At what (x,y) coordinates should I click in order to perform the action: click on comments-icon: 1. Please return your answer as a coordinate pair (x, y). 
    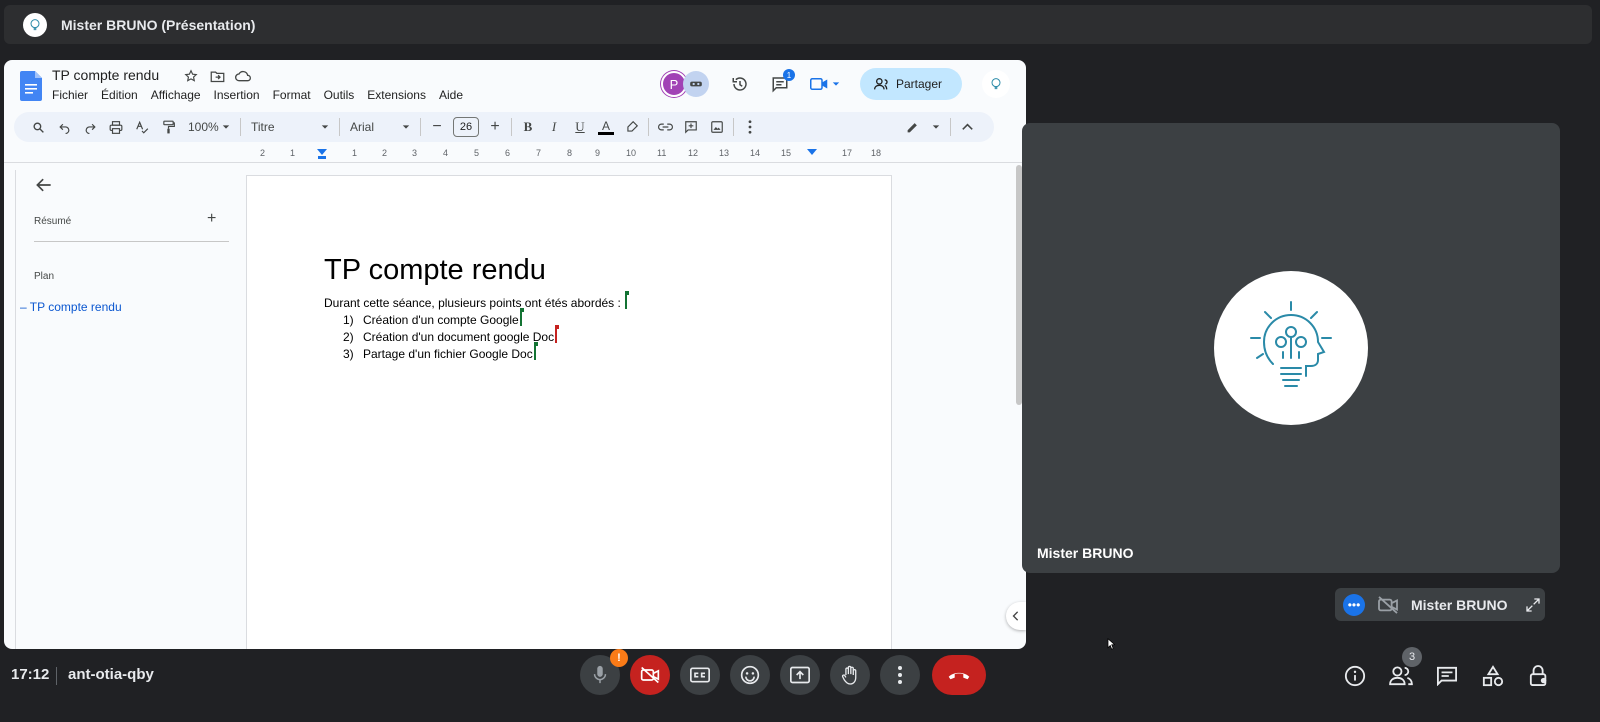
    Looking at the image, I should click on (780, 84).